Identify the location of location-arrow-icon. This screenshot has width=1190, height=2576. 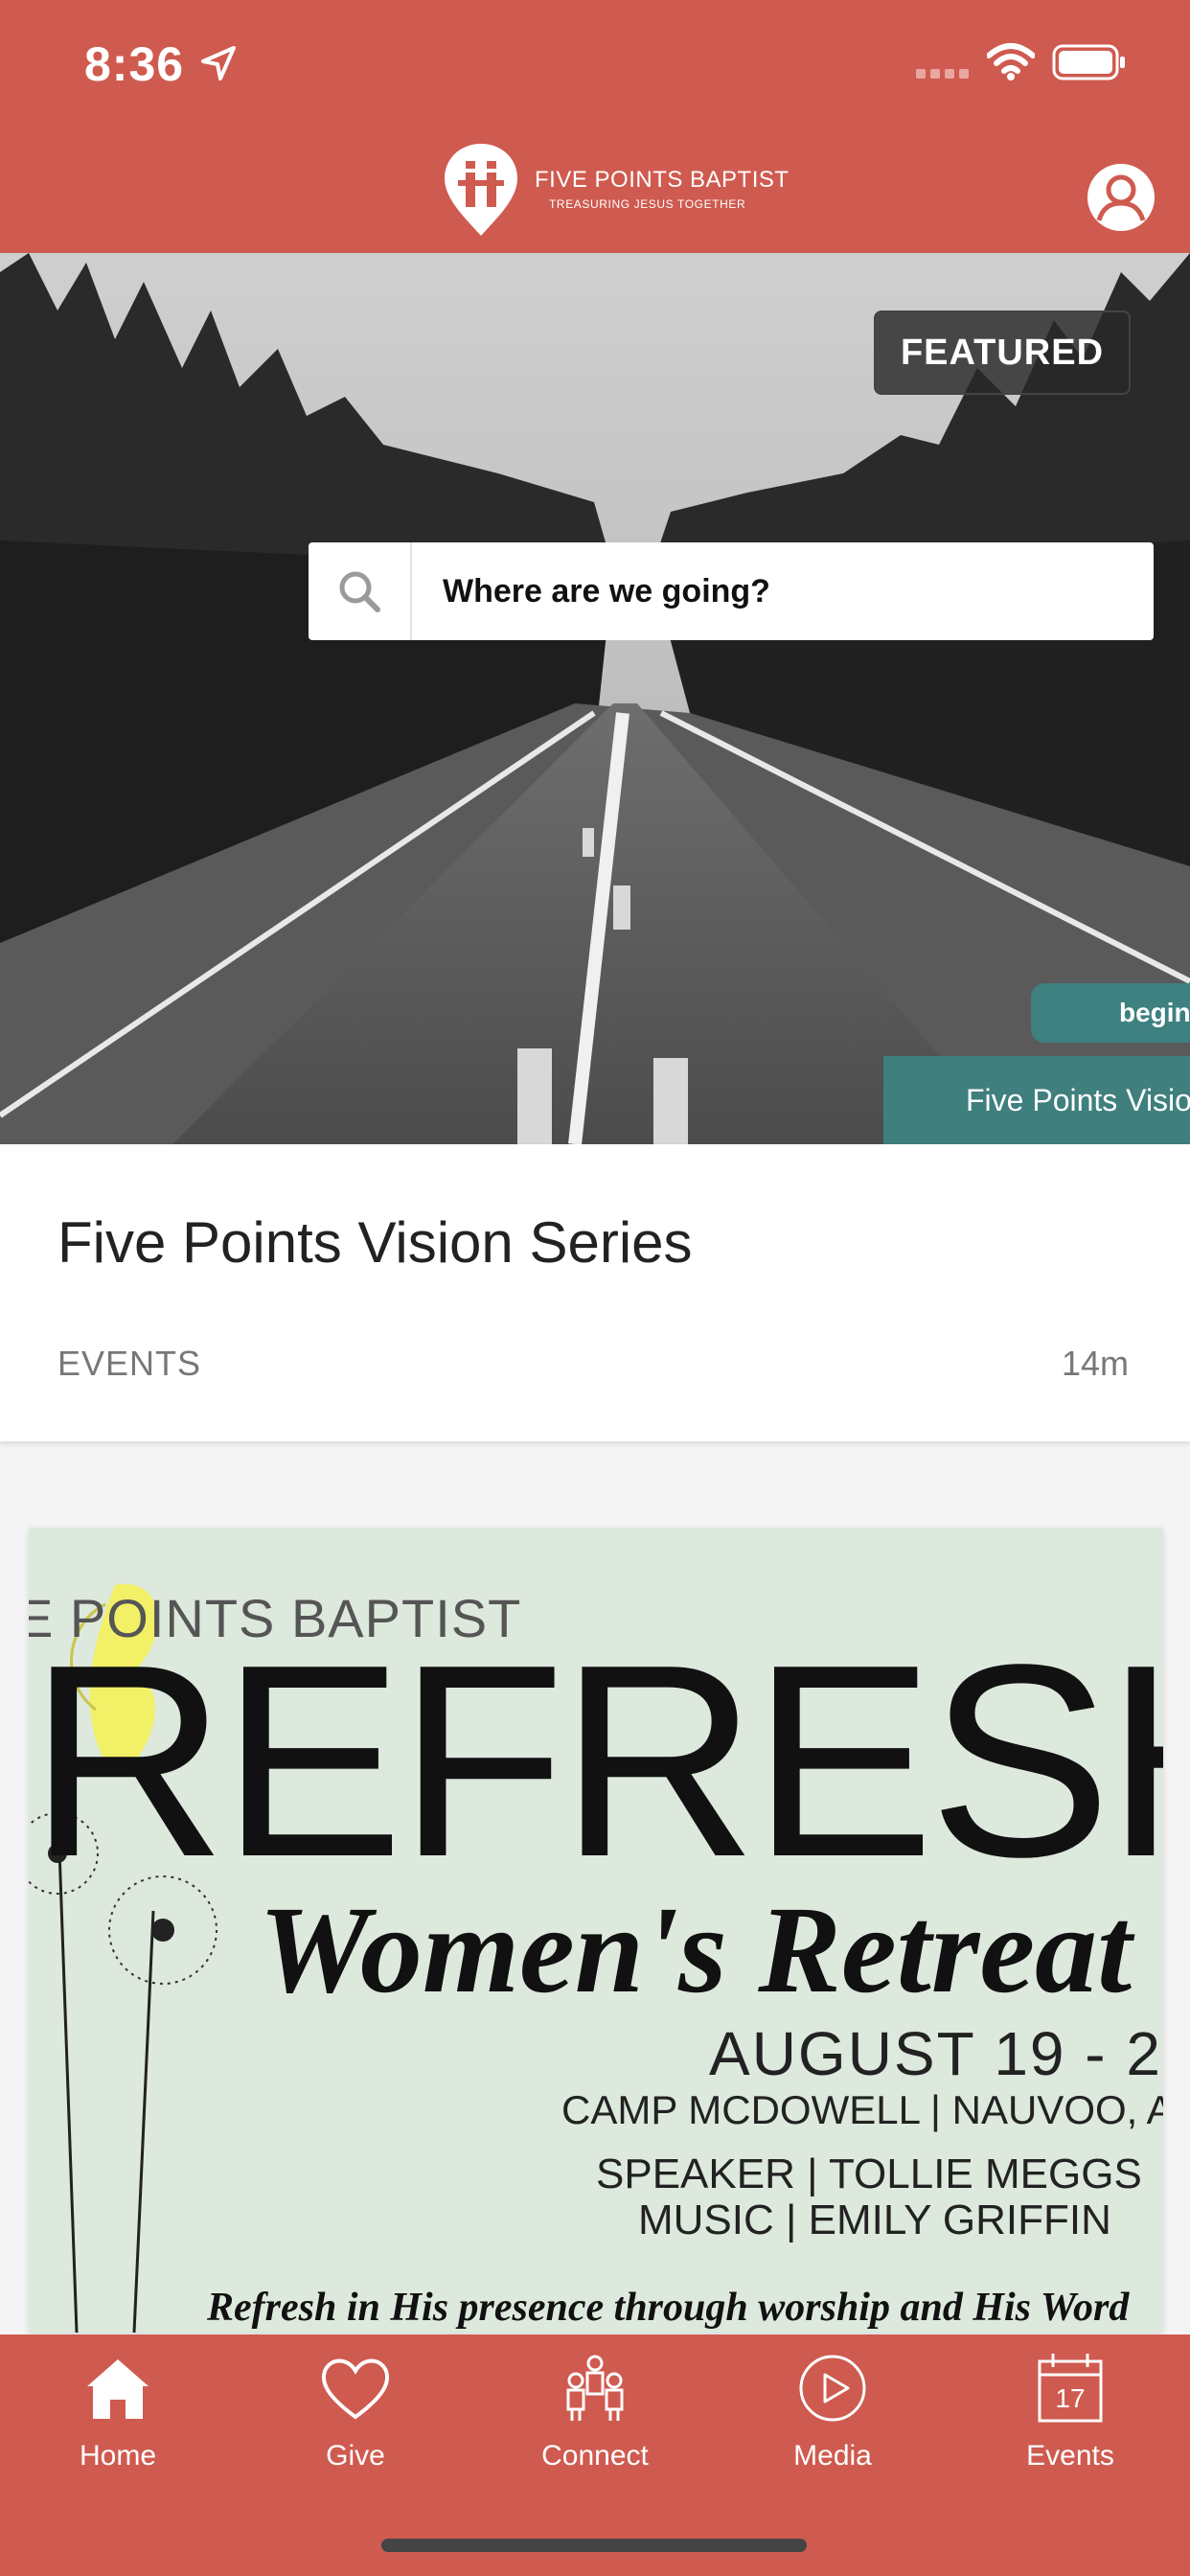
(218, 63).